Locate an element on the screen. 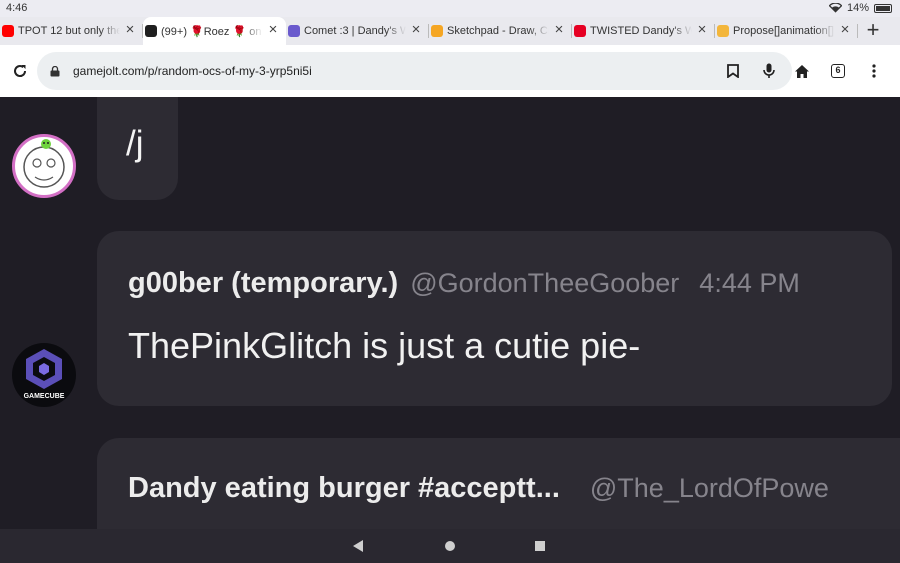 This screenshot has height=563, width=900. tab-switcher-button: 6 is located at coordinates (838, 71).